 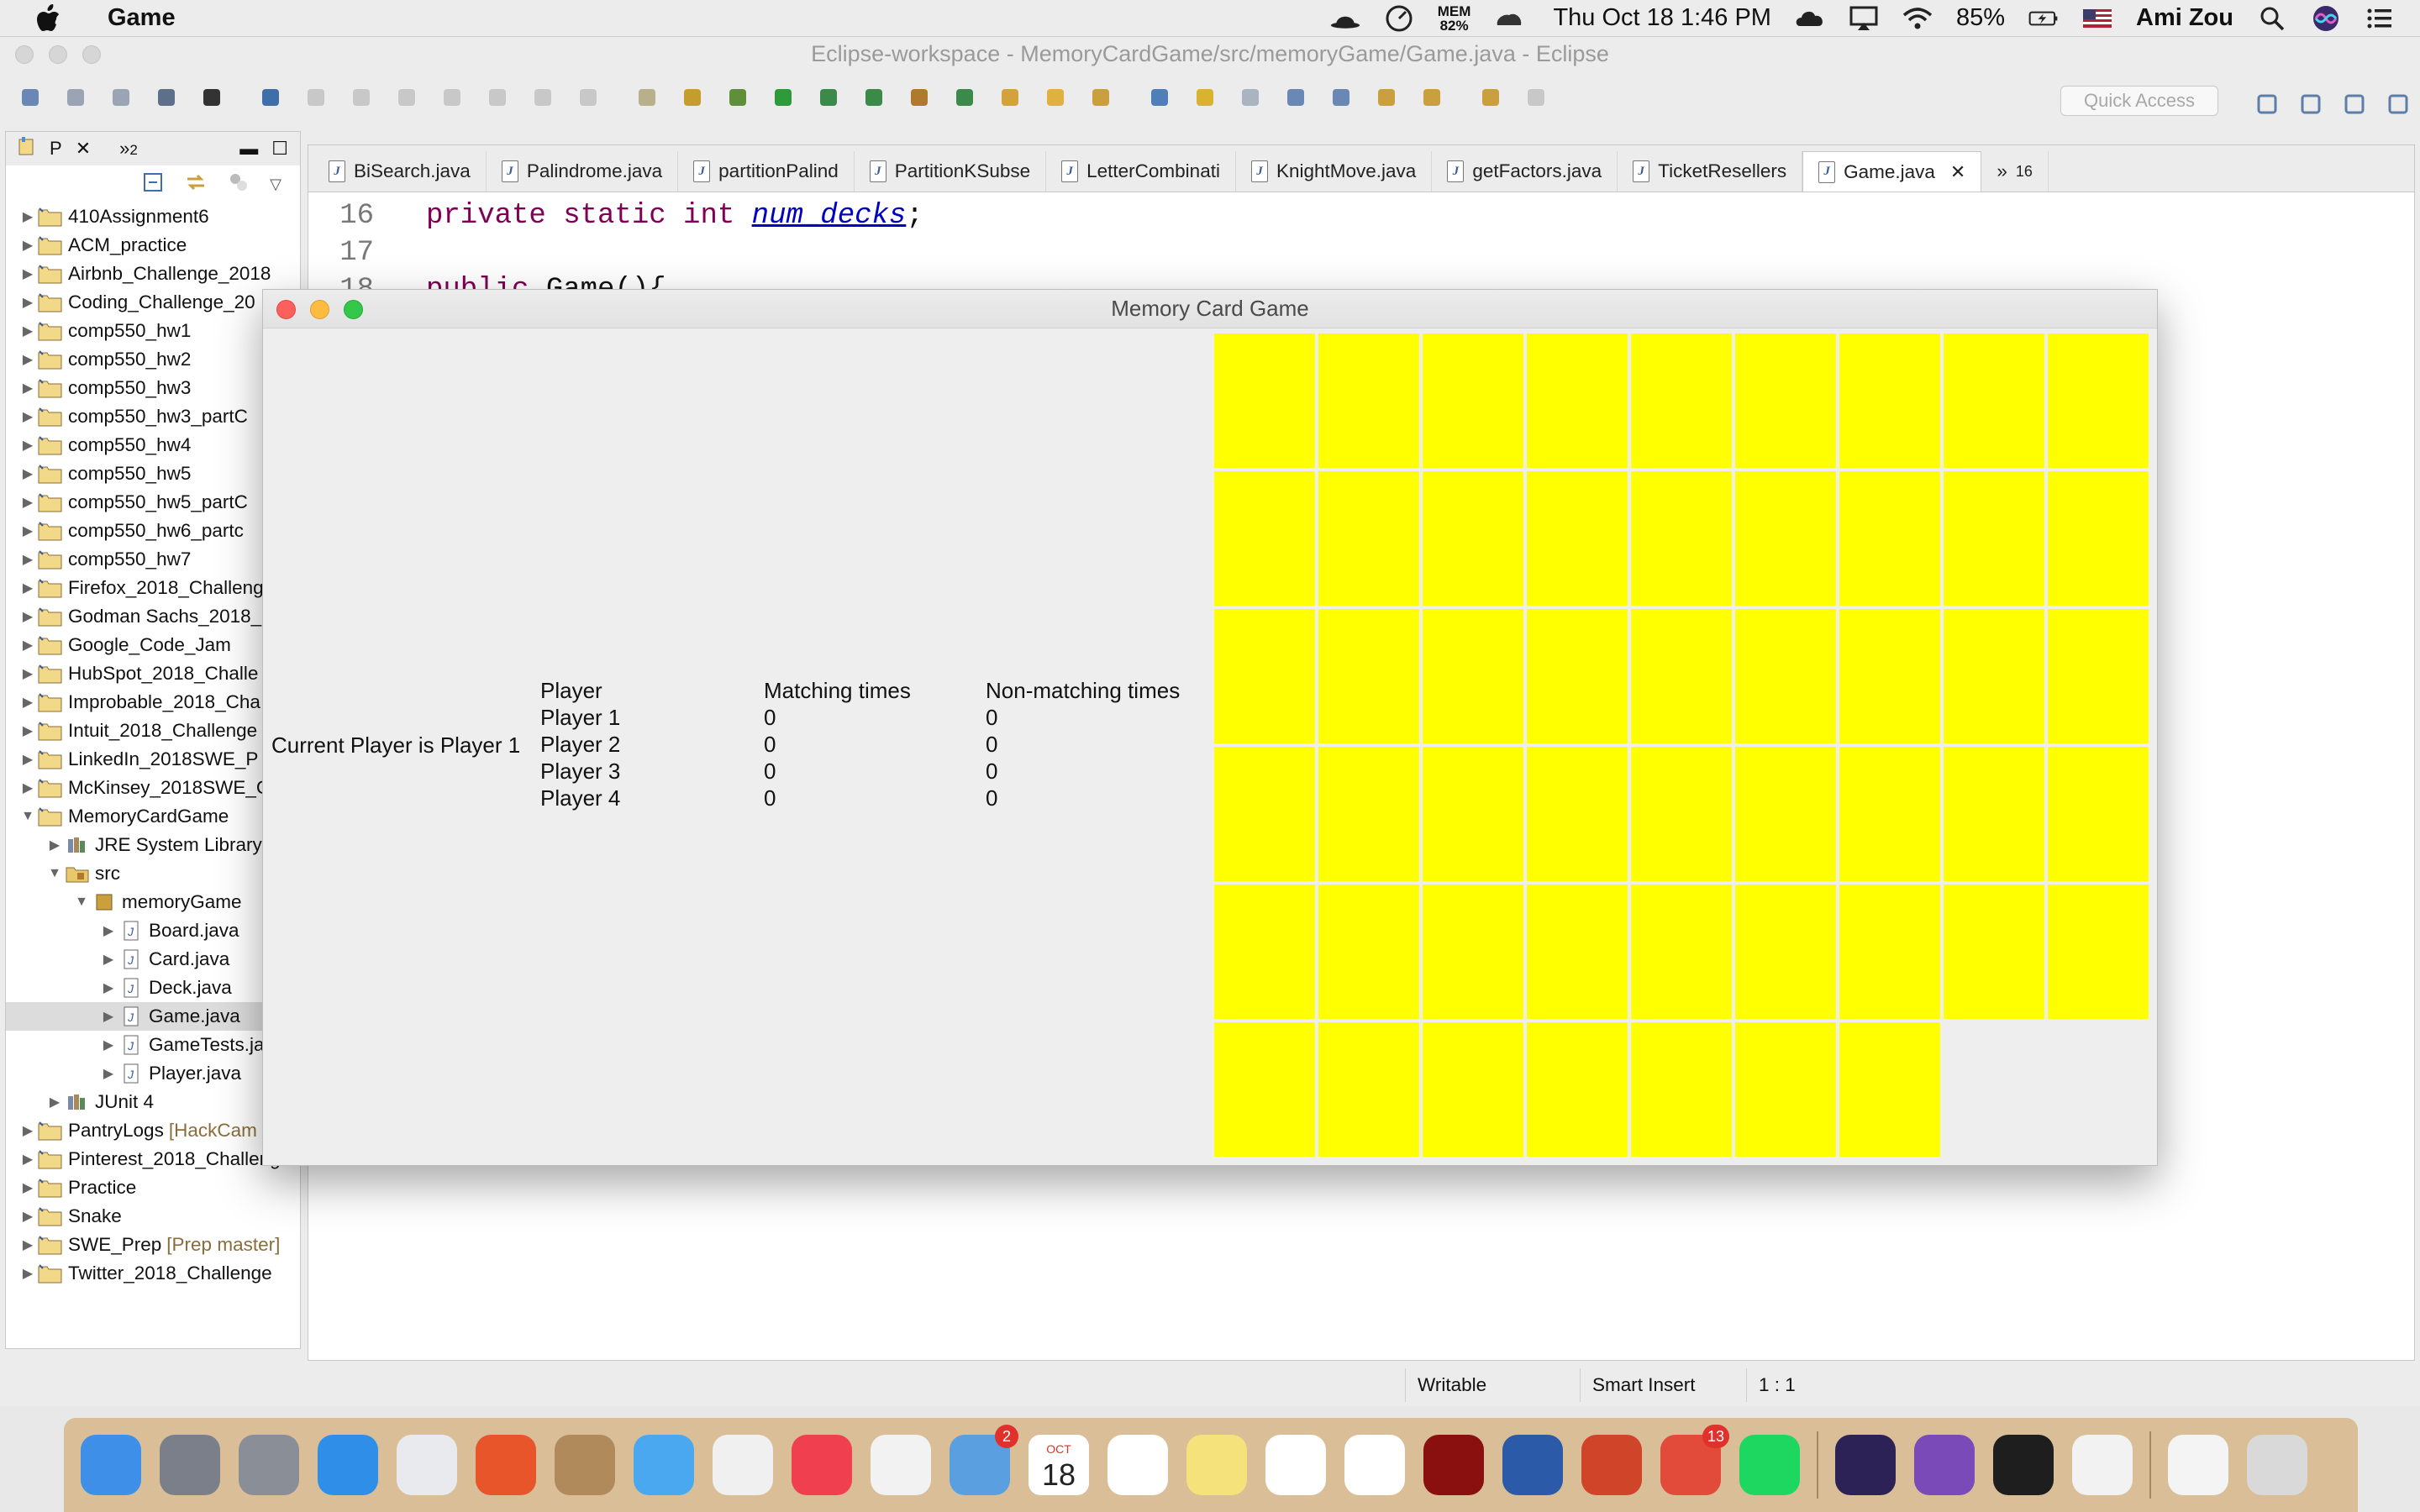 I want to click on tab-overflow: » 16, so click(x=2015, y=171).